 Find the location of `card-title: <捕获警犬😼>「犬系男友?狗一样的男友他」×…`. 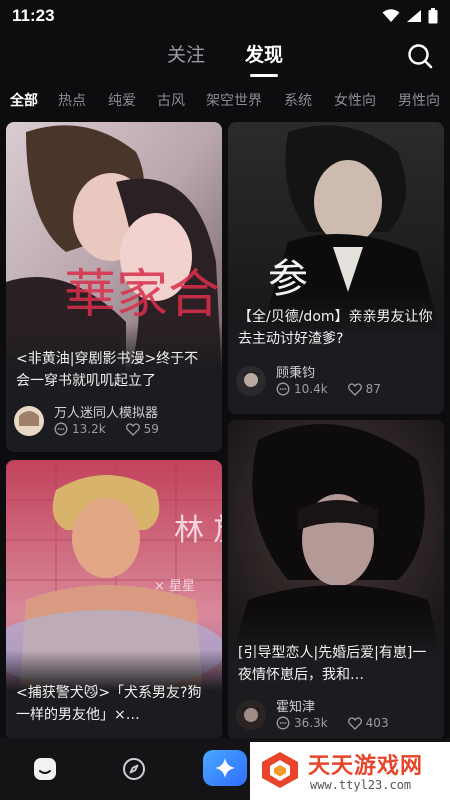

card-title: <捕获警犬😼>「犬系男友?狗一样的男友他」×… is located at coordinates (109, 704).